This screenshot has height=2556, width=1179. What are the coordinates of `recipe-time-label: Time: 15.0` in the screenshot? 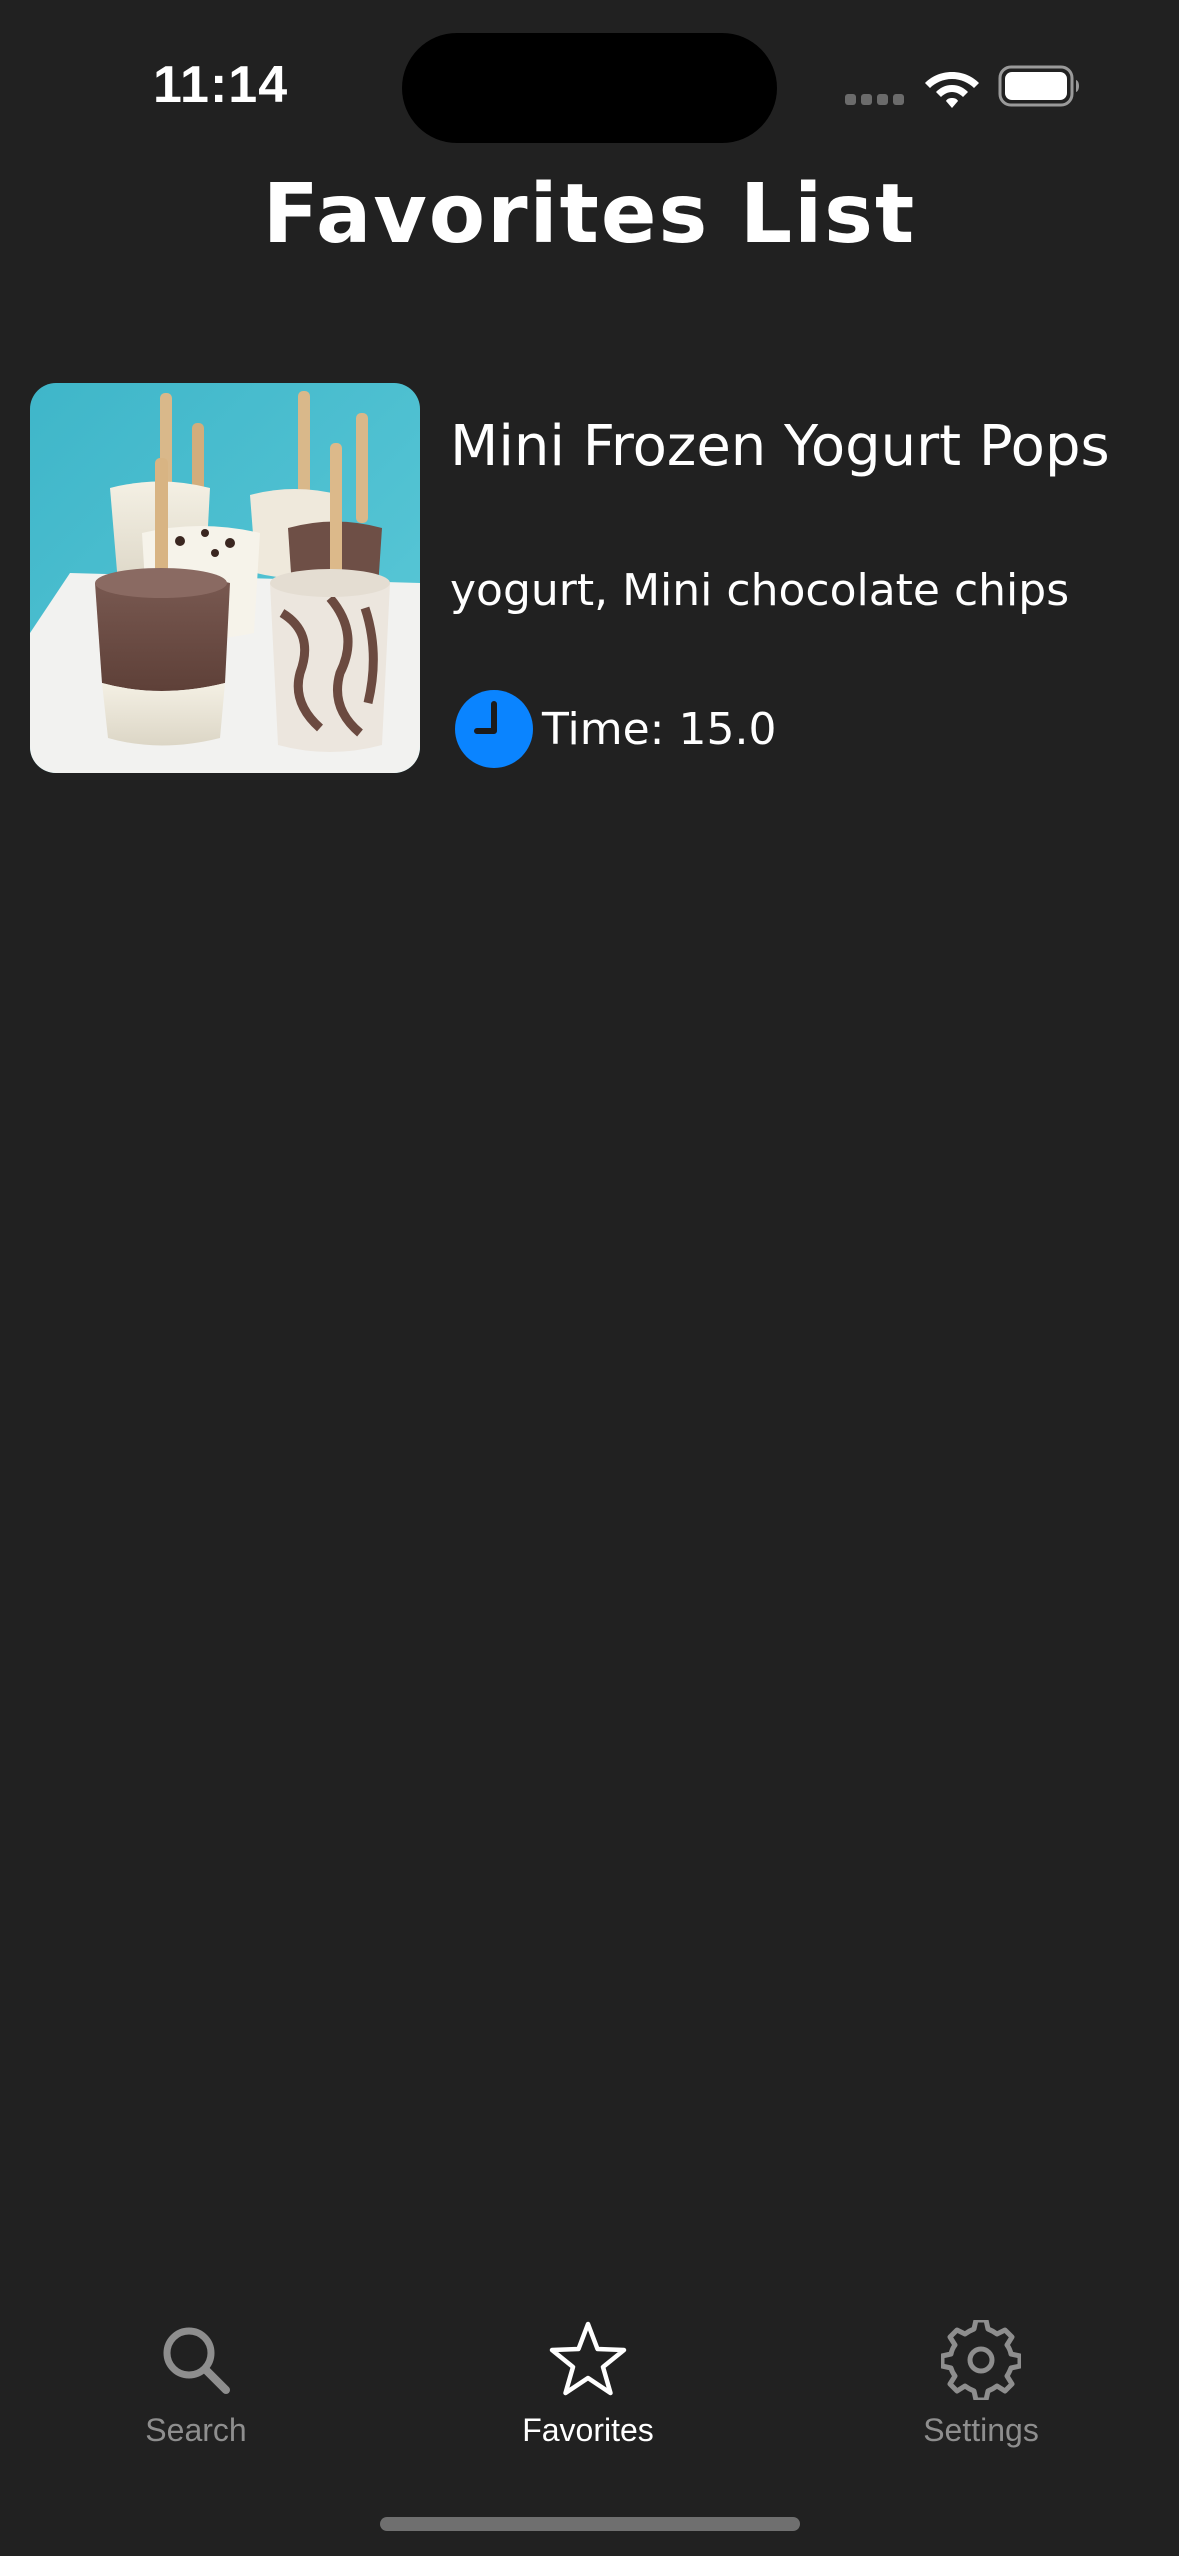 It's located at (659, 729).